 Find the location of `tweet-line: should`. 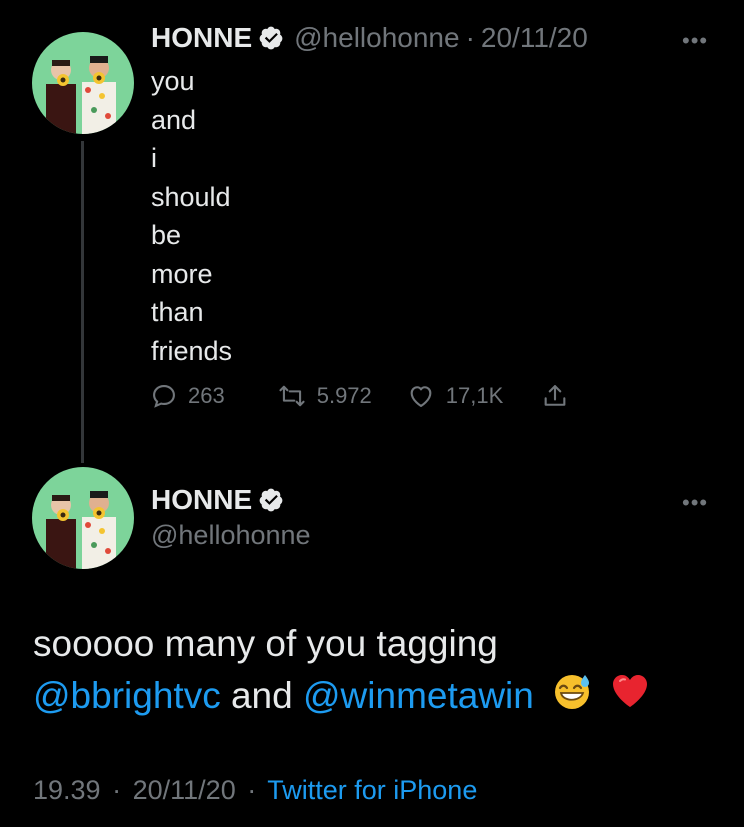

tweet-line: should is located at coordinates (191, 196).